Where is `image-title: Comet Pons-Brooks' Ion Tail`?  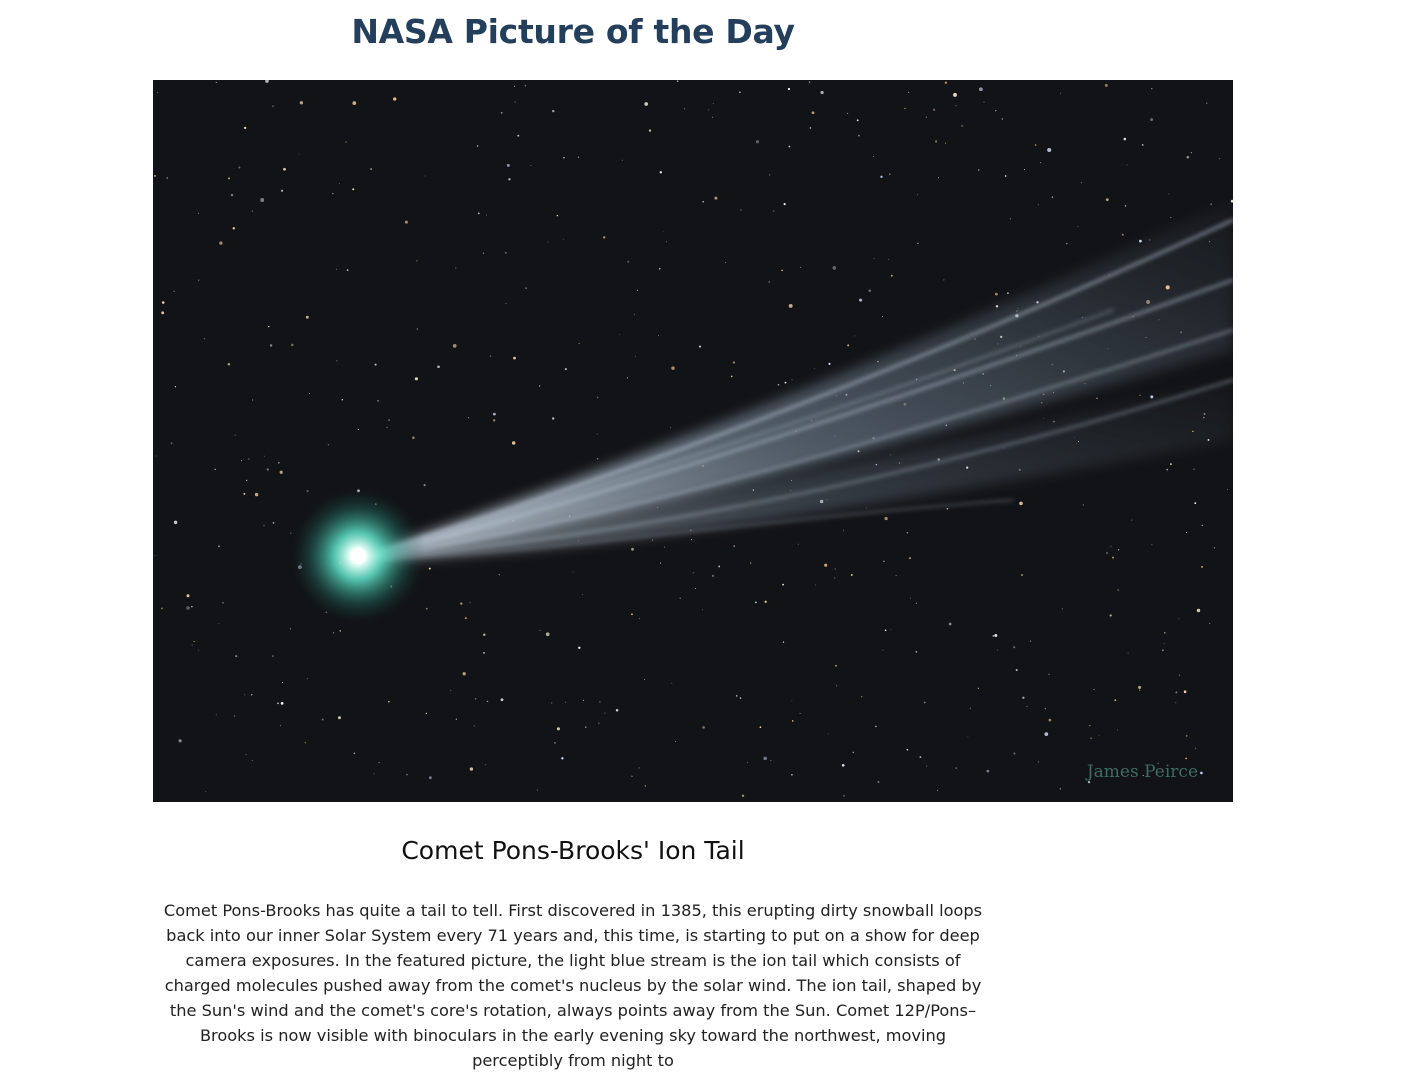
image-title: Comet Pons-Brooks' Ion Tail is located at coordinates (573, 850).